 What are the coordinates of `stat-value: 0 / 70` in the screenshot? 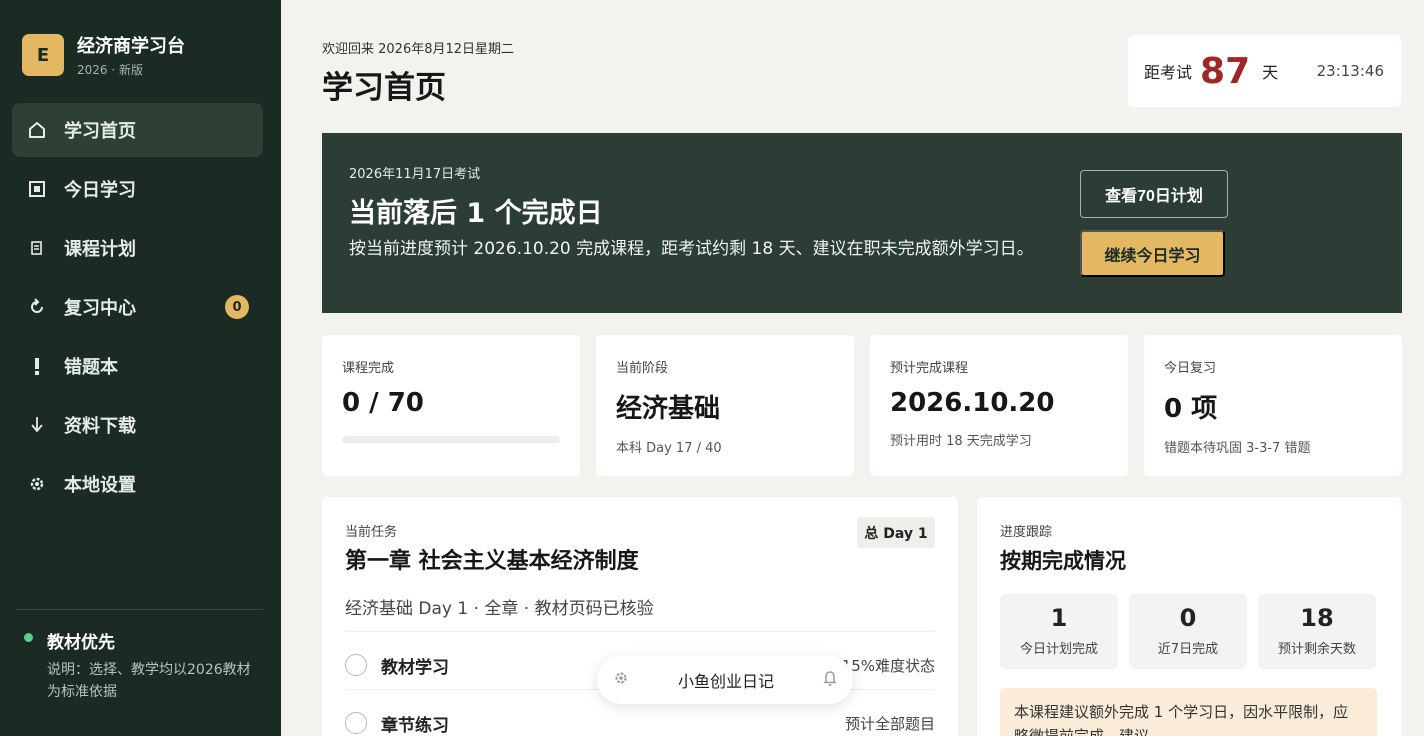 It's located at (383, 403).